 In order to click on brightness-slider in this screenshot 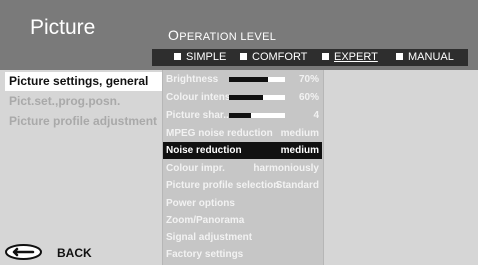, I will do `click(257, 79)`.